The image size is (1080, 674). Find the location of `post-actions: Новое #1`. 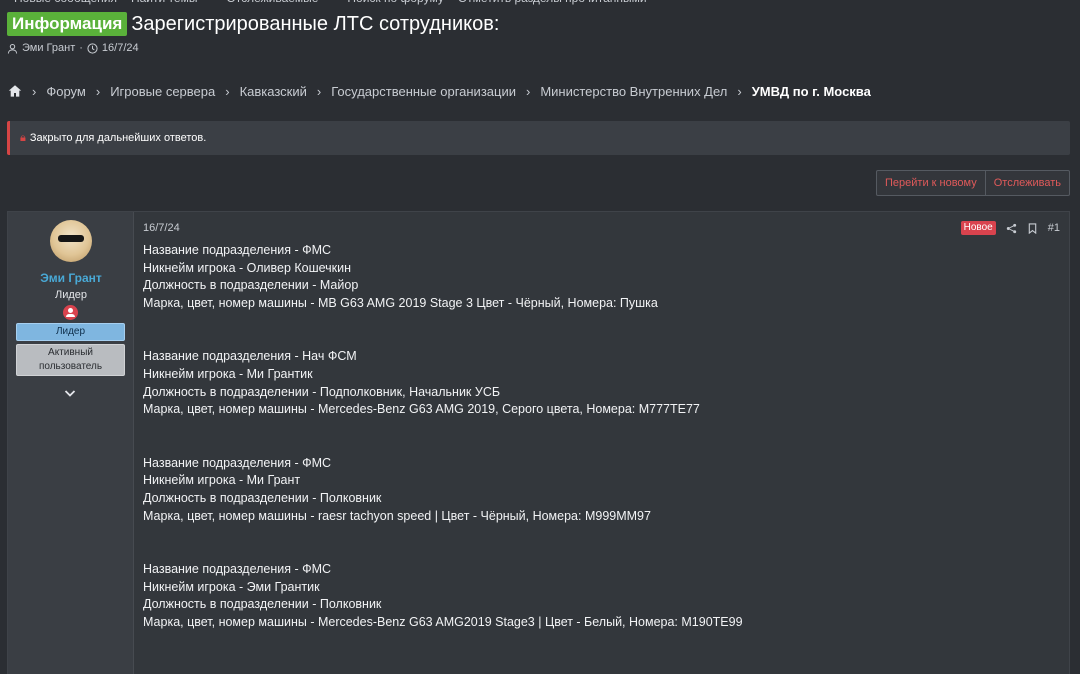

post-actions: Новое #1 is located at coordinates (1010, 228).